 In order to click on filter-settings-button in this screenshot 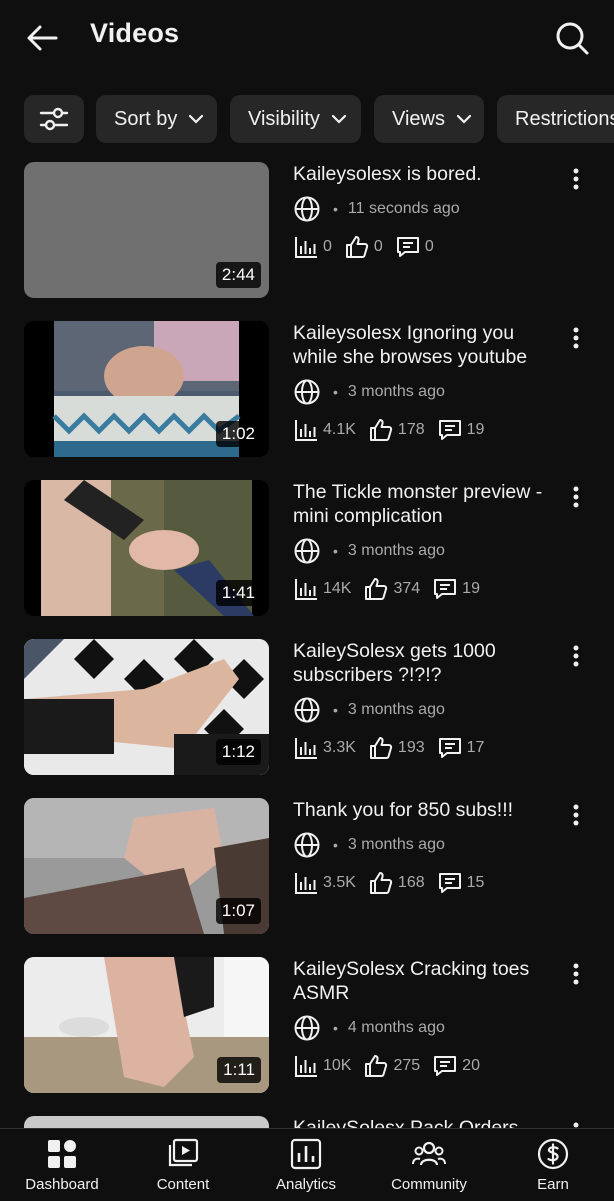, I will do `click(54, 119)`.